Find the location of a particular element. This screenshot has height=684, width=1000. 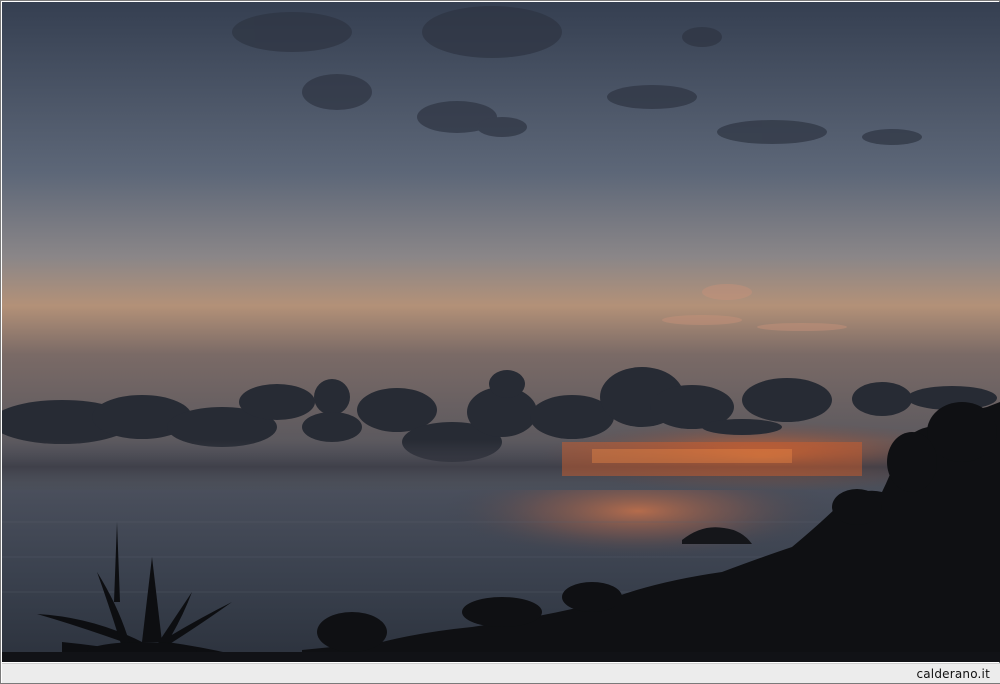

caption-bar: calderano.it is located at coordinates (501, 673).